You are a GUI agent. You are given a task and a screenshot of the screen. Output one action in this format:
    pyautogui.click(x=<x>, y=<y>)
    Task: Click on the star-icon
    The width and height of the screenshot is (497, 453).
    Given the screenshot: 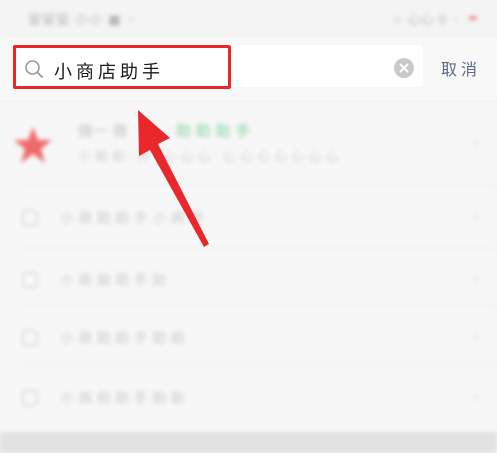 What is the action you would take?
    pyautogui.click(x=33, y=147)
    